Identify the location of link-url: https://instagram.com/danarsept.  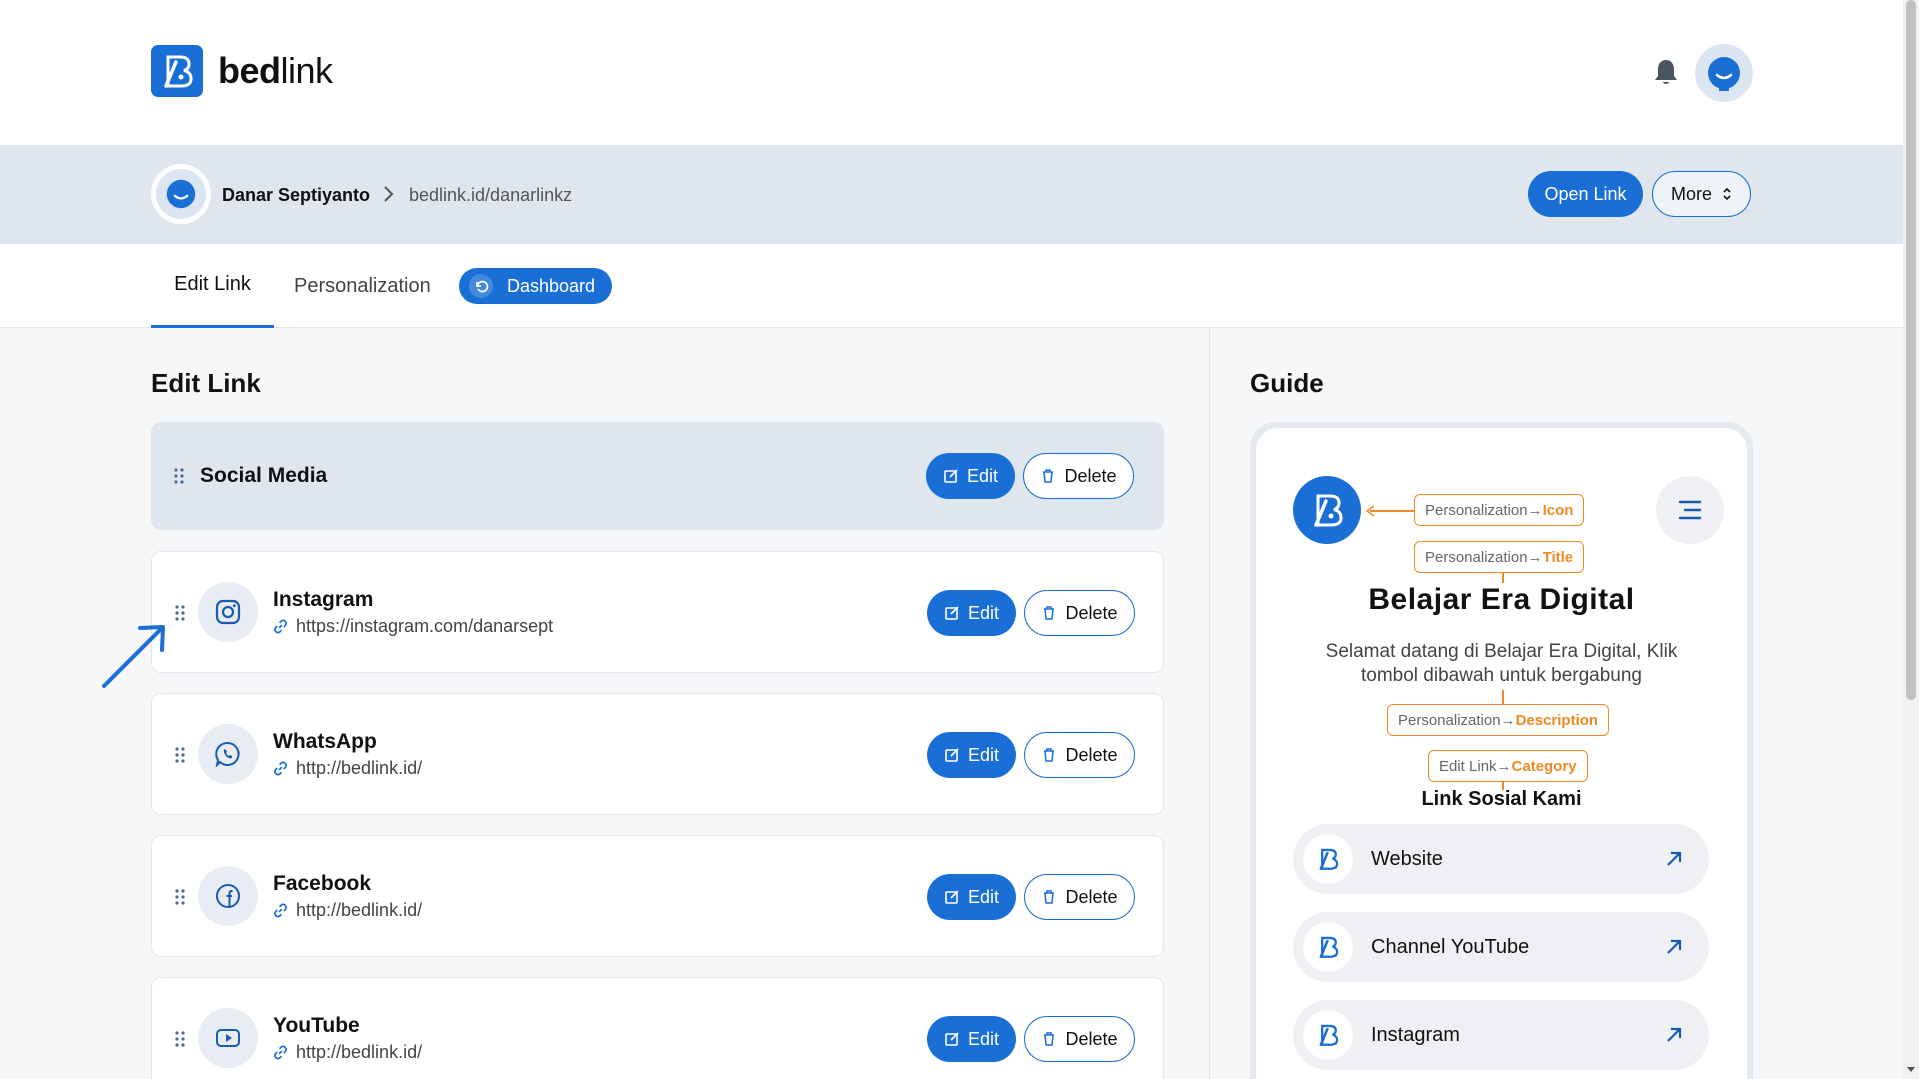
(413, 626).